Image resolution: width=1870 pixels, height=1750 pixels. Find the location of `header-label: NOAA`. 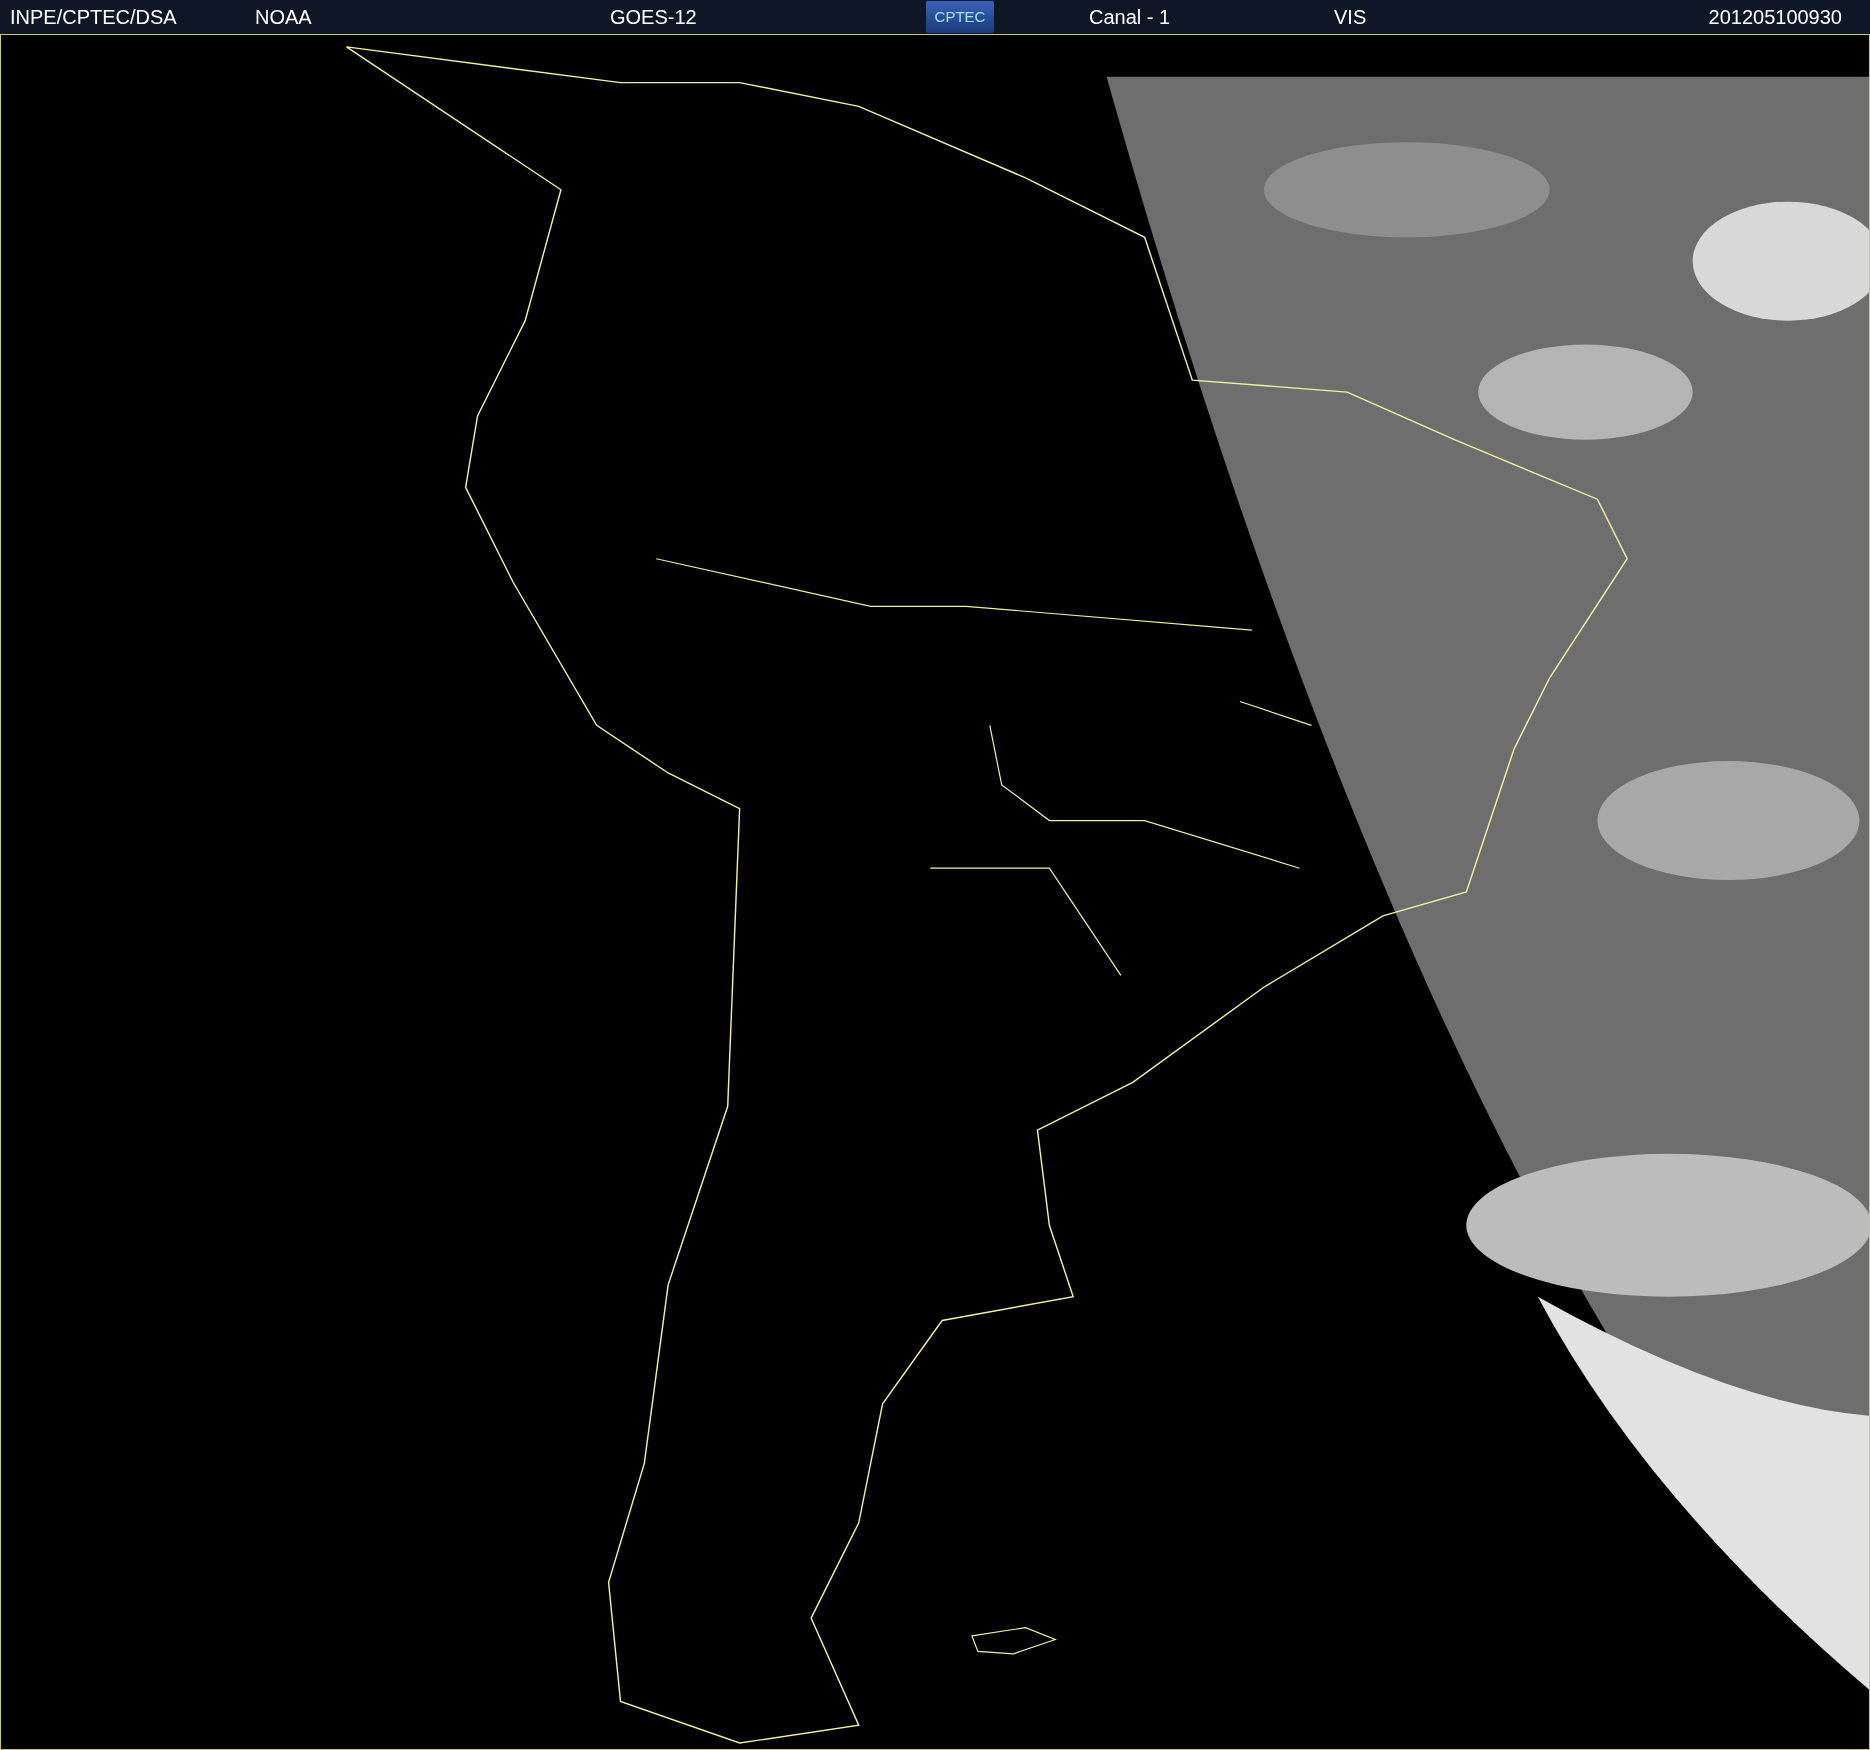

header-label: NOAA is located at coordinates (283, 17).